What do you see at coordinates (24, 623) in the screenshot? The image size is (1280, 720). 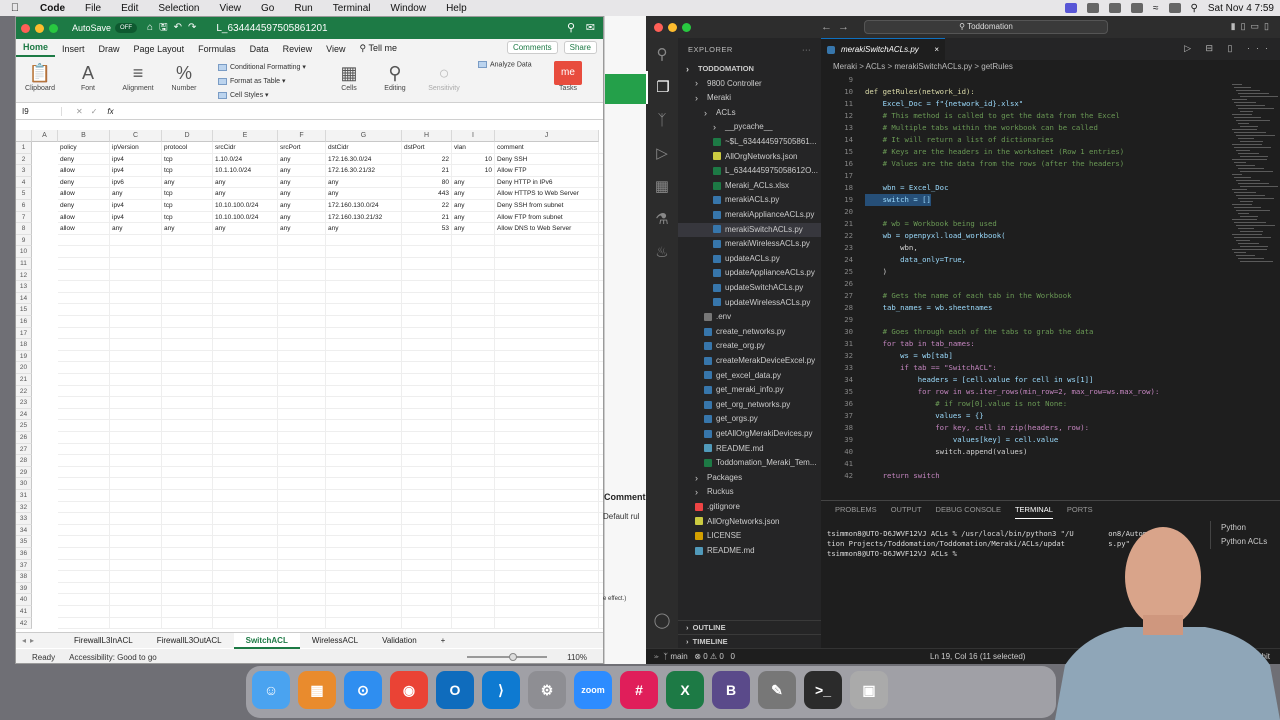 I see `row-header: 42` at bounding box center [24, 623].